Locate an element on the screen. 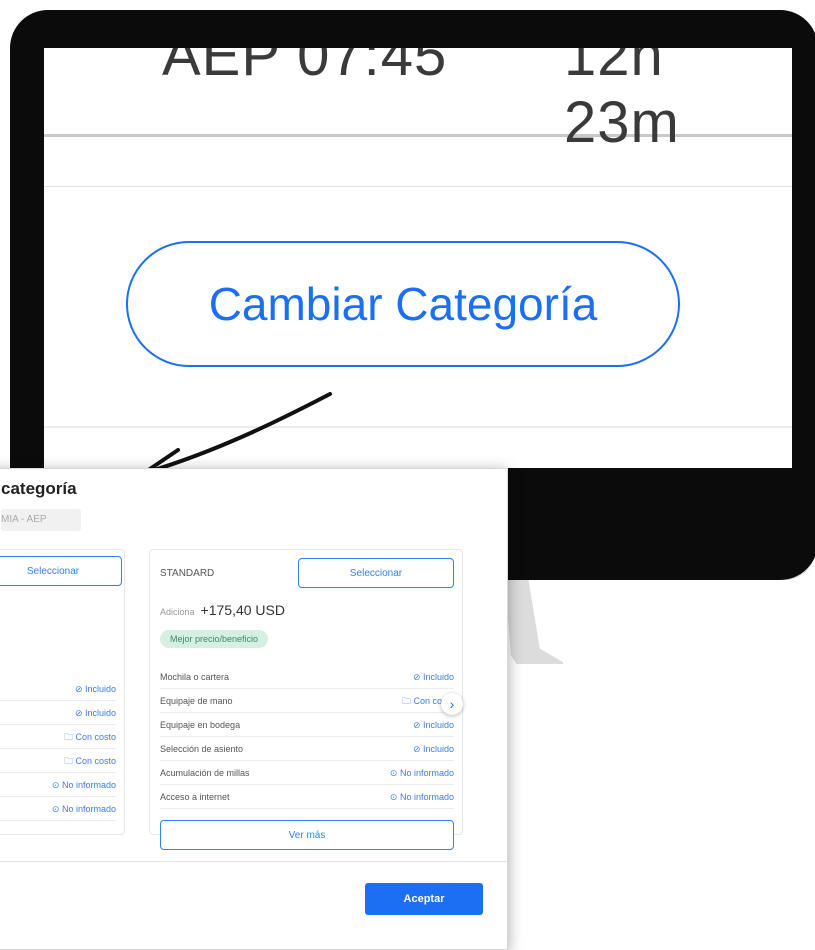  feature-row: Equipaje de mano 🗀 Con costo is located at coordinates (307, 701).